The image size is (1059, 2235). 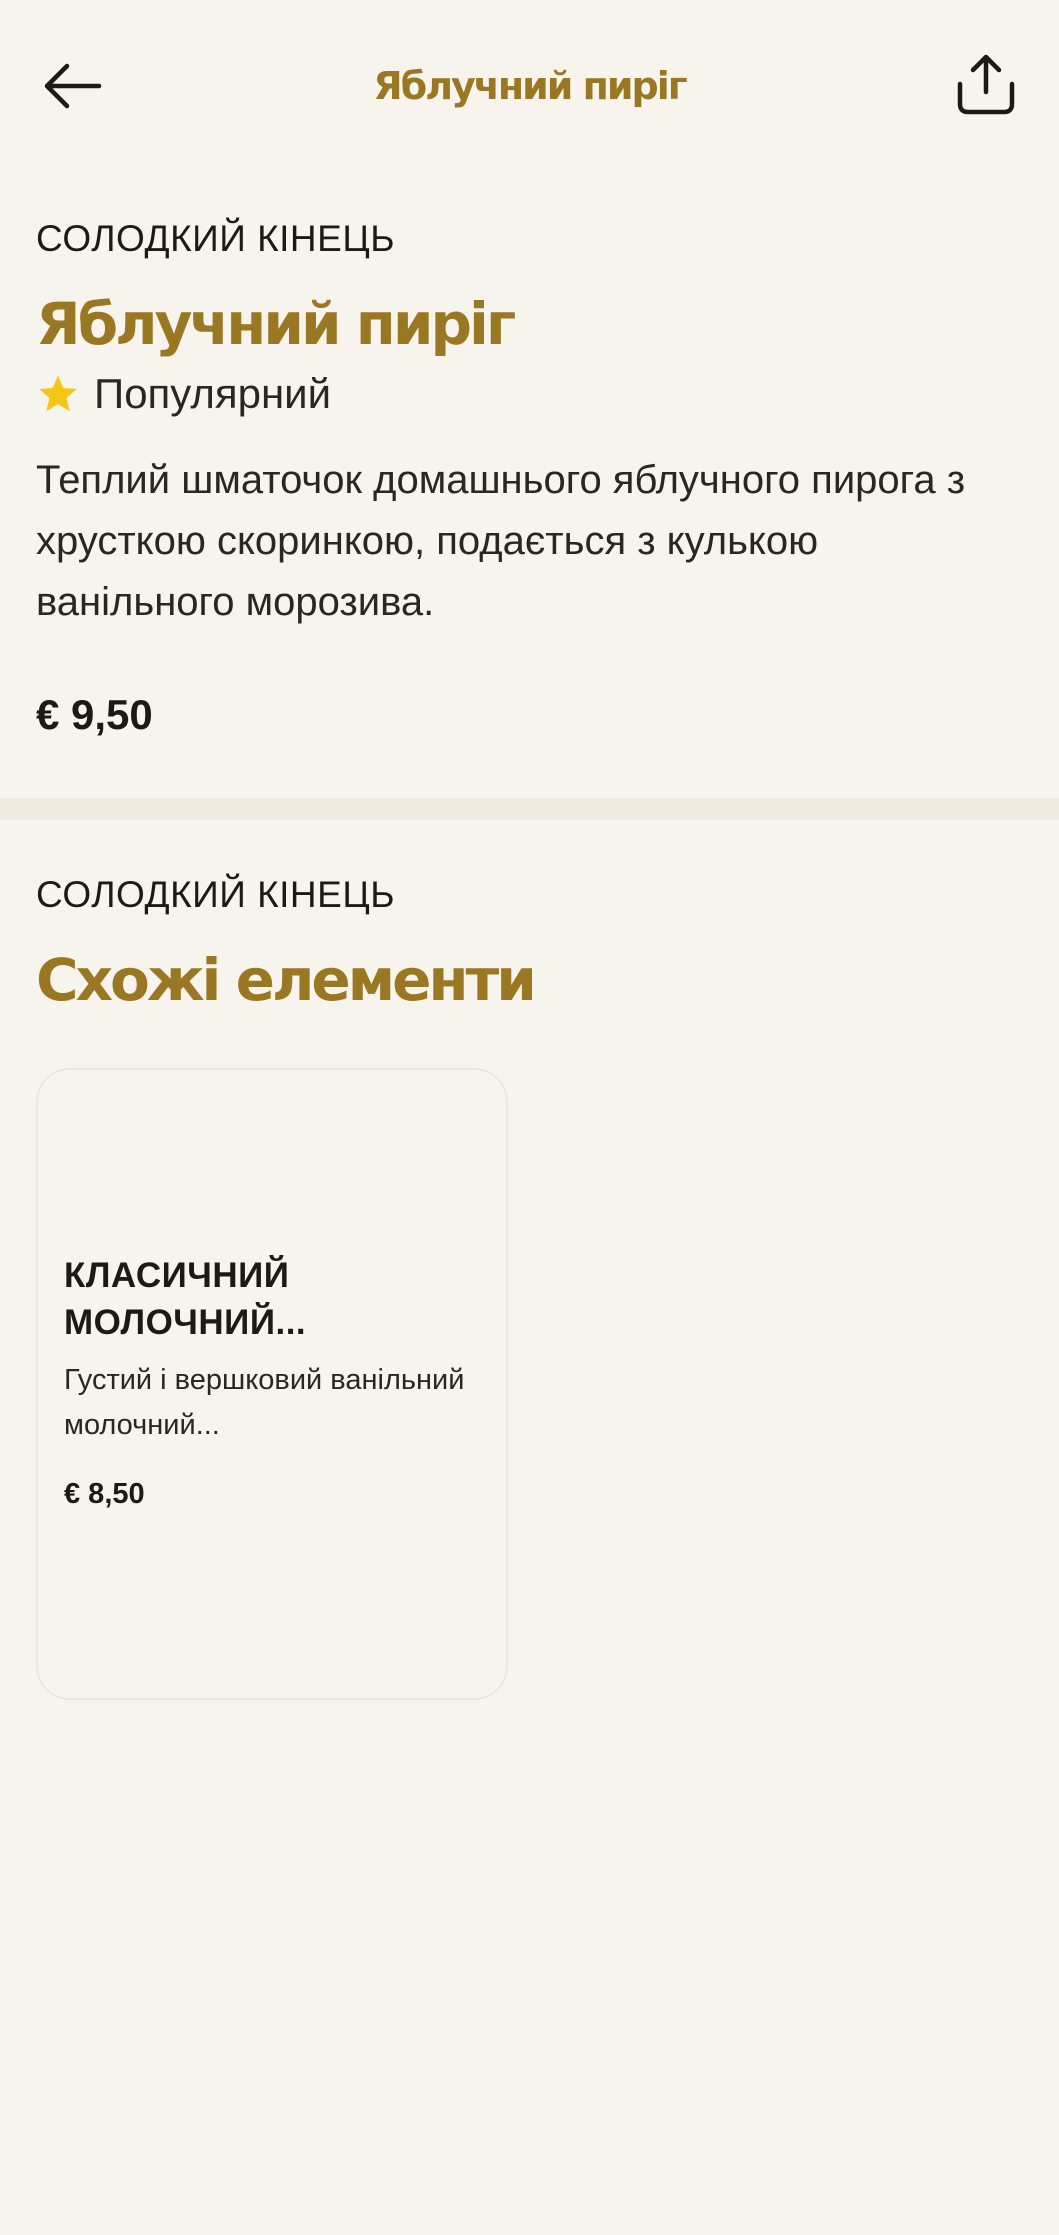 What do you see at coordinates (58, 393) in the screenshot?
I see `star-icon` at bounding box center [58, 393].